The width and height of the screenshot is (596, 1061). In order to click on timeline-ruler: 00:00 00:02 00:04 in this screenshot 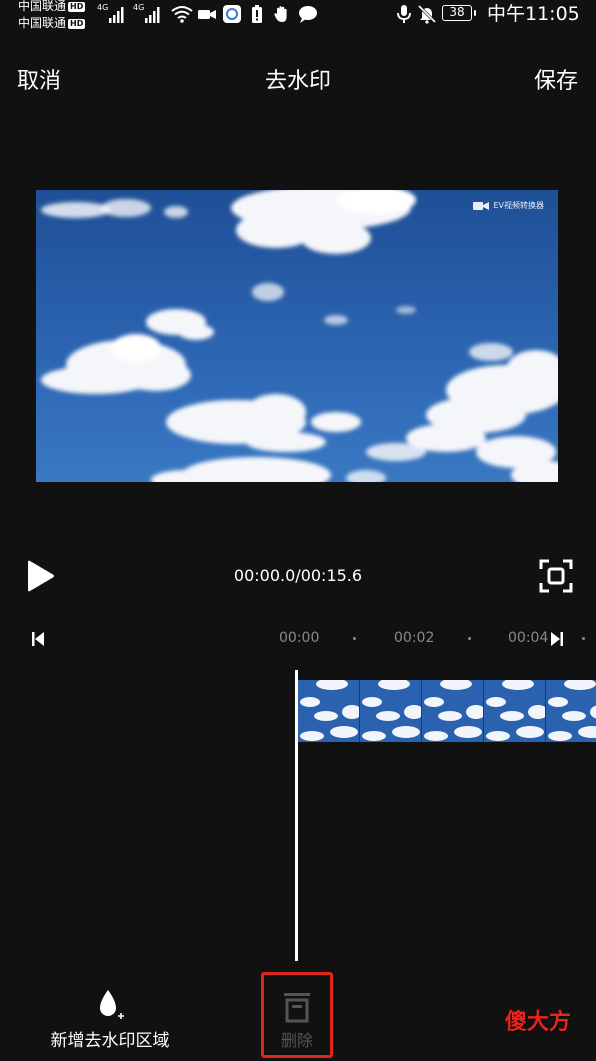, I will do `click(298, 640)`.